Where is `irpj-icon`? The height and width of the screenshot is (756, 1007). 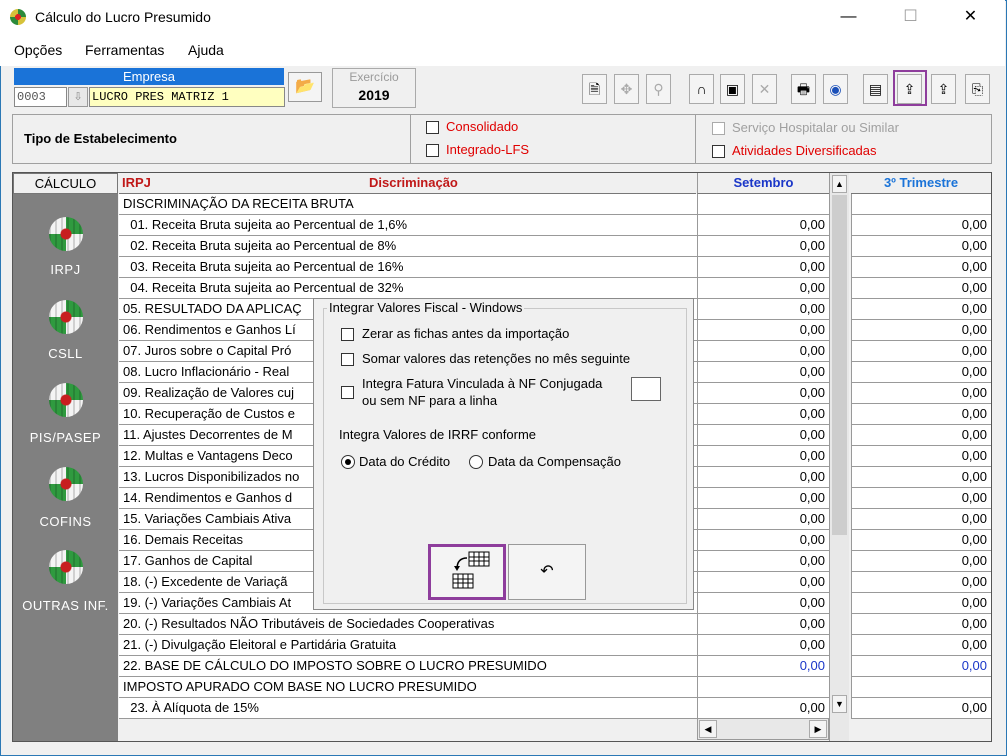 irpj-icon is located at coordinates (66, 234).